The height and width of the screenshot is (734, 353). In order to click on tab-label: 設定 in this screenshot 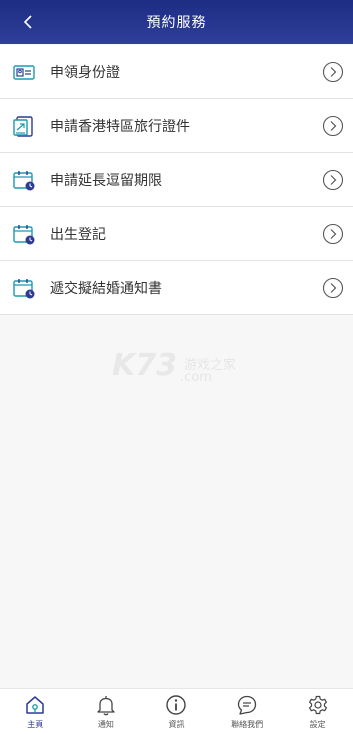, I will do `click(317, 724)`.